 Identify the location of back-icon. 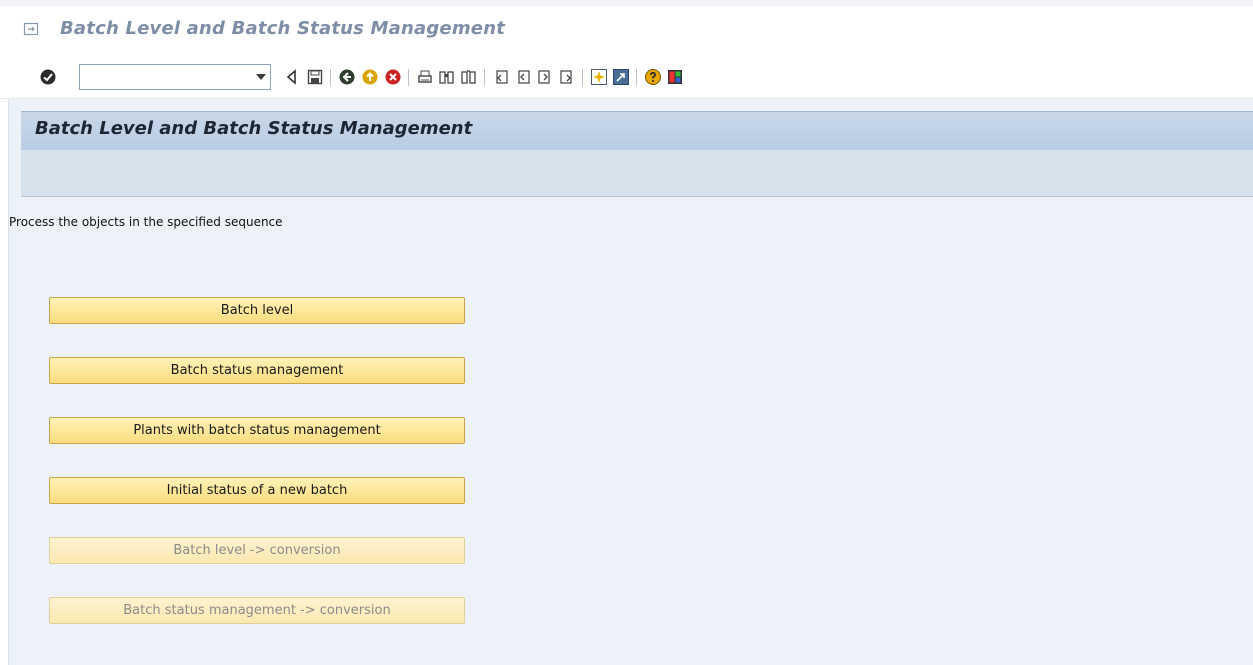
(347, 77).